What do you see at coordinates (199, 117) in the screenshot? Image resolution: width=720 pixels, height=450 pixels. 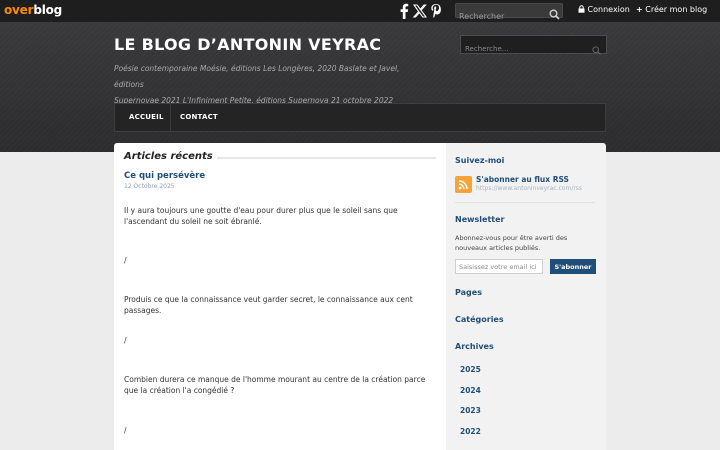 I see `nav-item-contact: CONTACT` at bounding box center [199, 117].